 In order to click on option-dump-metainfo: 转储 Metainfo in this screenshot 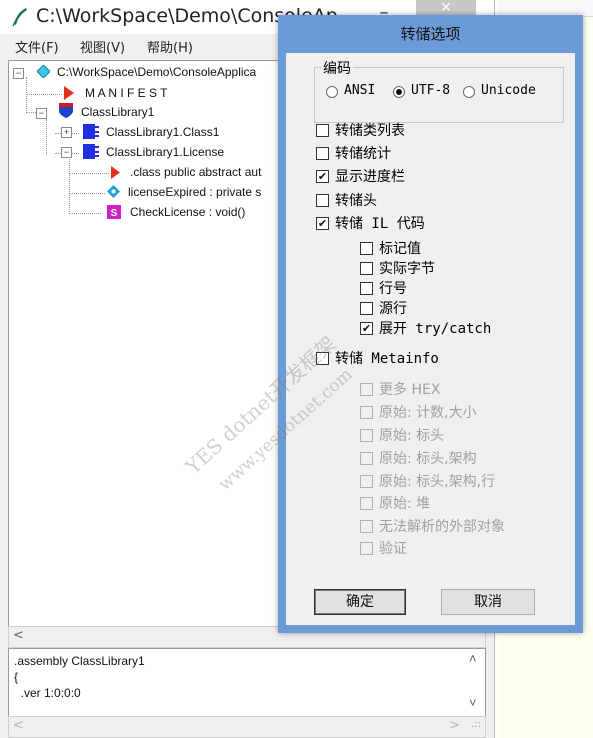, I will do `click(387, 358)`.